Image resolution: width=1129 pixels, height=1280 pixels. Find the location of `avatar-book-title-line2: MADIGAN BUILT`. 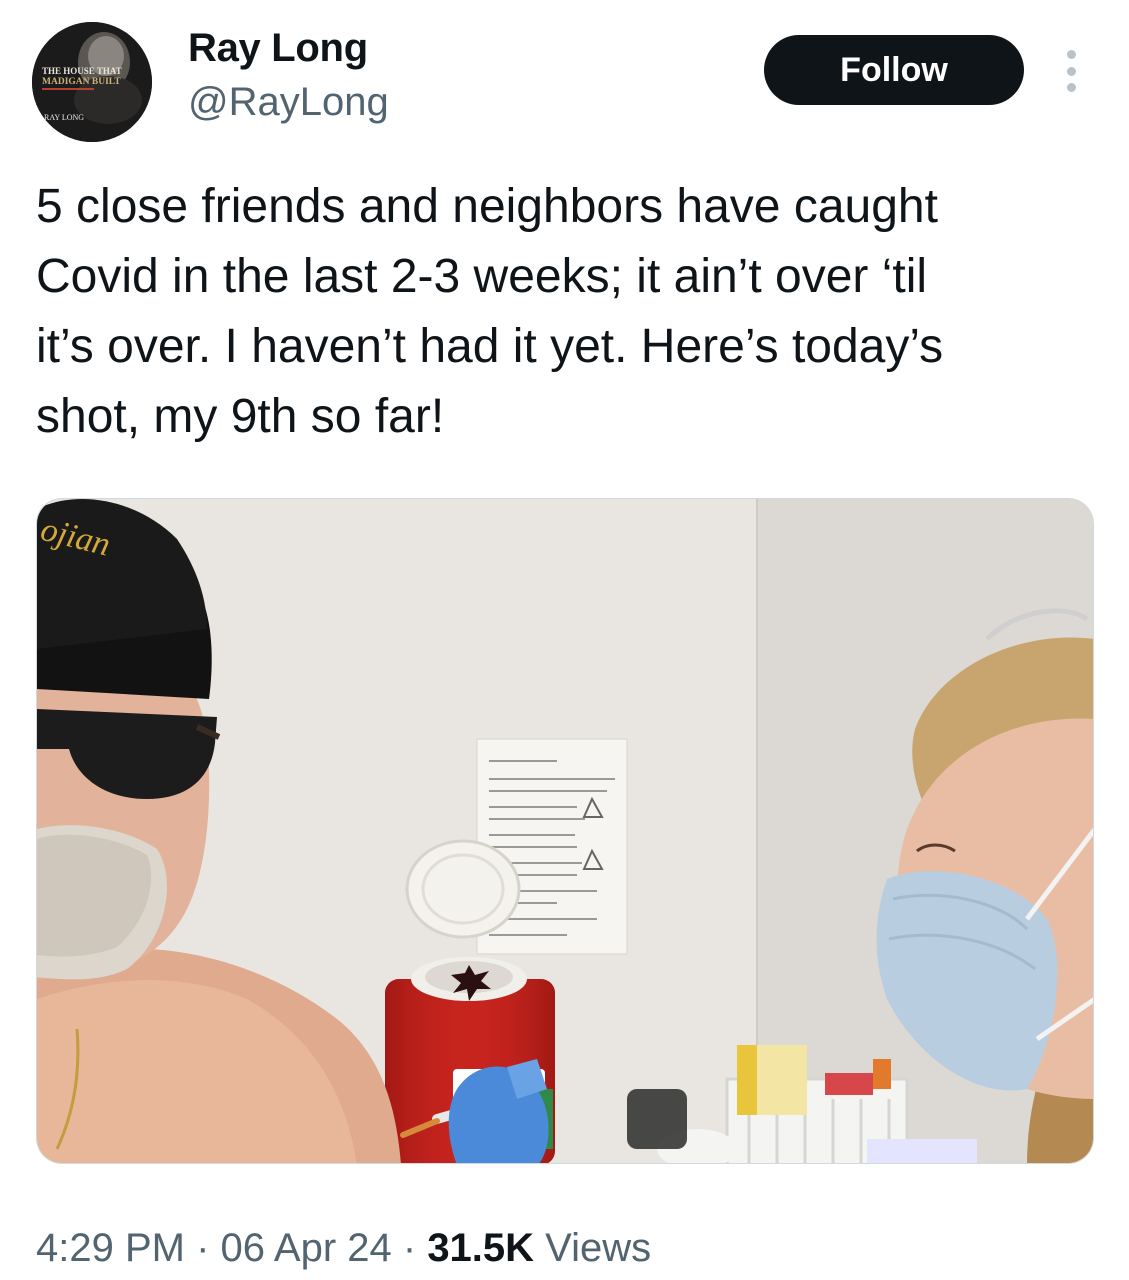

avatar-book-title-line2: MADIGAN BUILT is located at coordinates (81, 82).